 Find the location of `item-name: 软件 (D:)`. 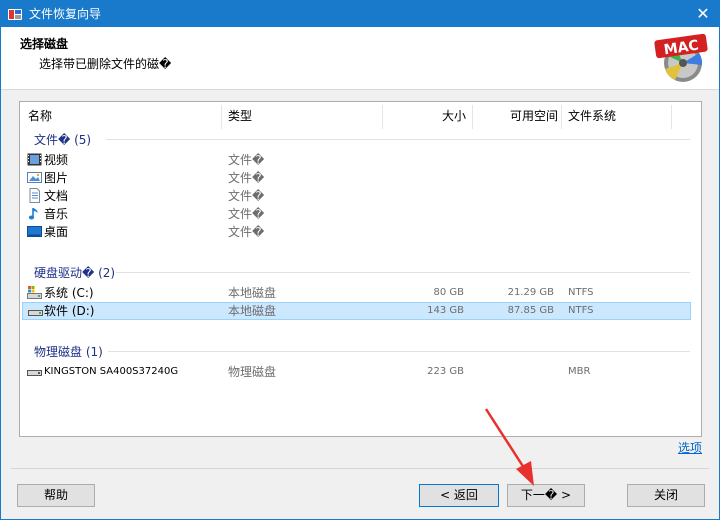

item-name: 软件 (D:) is located at coordinates (69, 311).